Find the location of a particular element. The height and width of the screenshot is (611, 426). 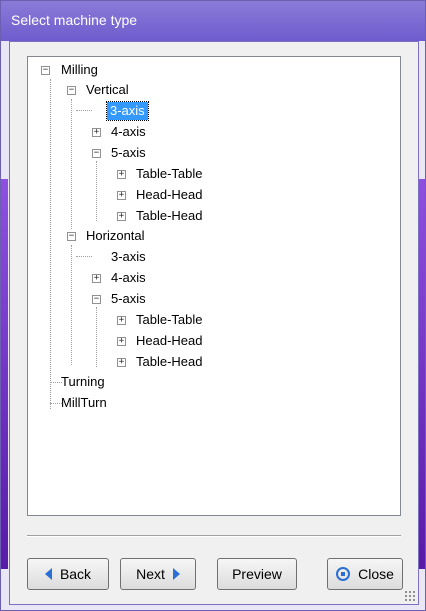

expand-horizontal-table-head-toggle: + is located at coordinates (121, 362).